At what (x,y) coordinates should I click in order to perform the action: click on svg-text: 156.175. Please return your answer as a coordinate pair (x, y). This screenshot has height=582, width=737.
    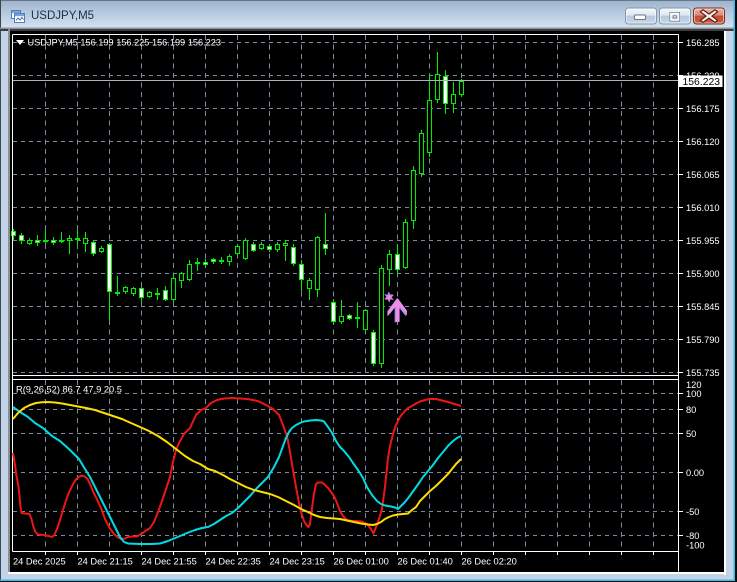
    Looking at the image, I should click on (703, 109).